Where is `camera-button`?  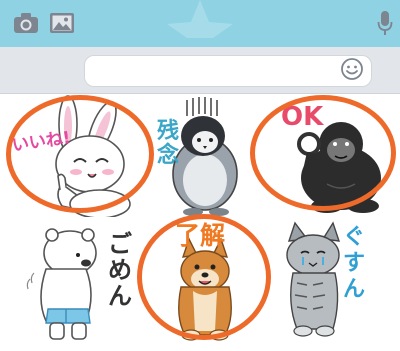 camera-button is located at coordinates (26, 23).